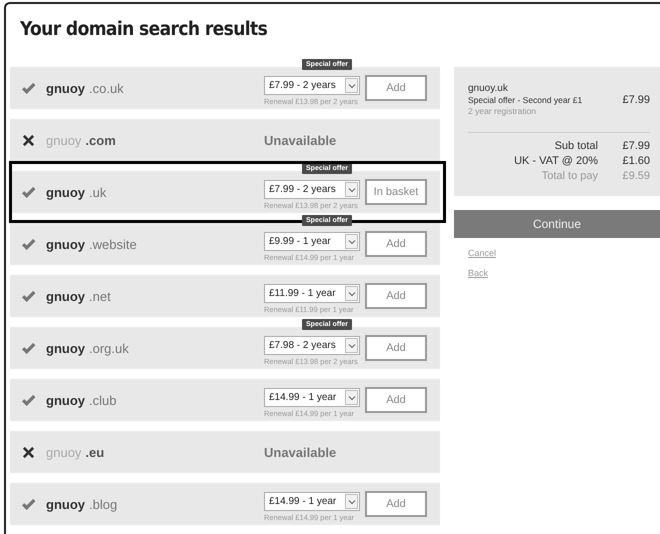 The height and width of the screenshot is (534, 660). What do you see at coordinates (100, 140) in the screenshot?
I see `domain-extension: .com` at bounding box center [100, 140].